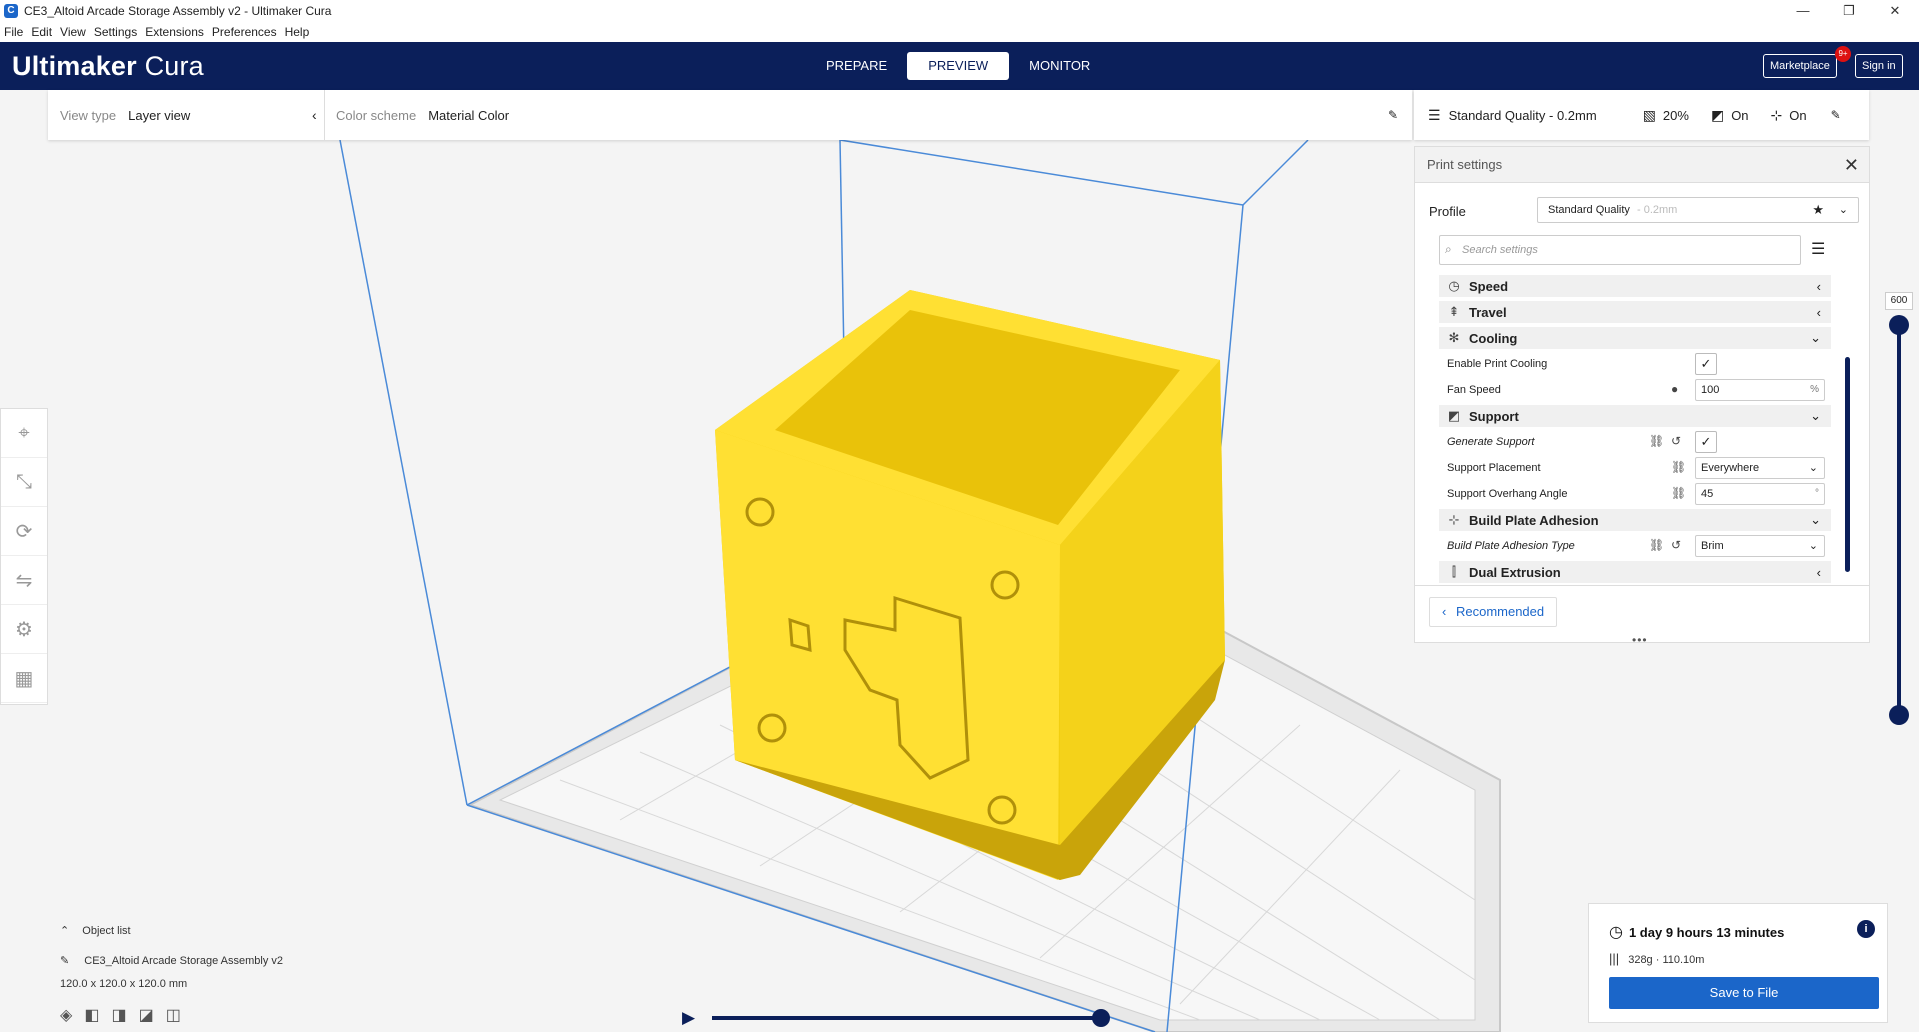 Image resolution: width=1919 pixels, height=1032 pixels. What do you see at coordinates (1635, 416) in the screenshot?
I see `category-support: ◩ Support ⌄` at bounding box center [1635, 416].